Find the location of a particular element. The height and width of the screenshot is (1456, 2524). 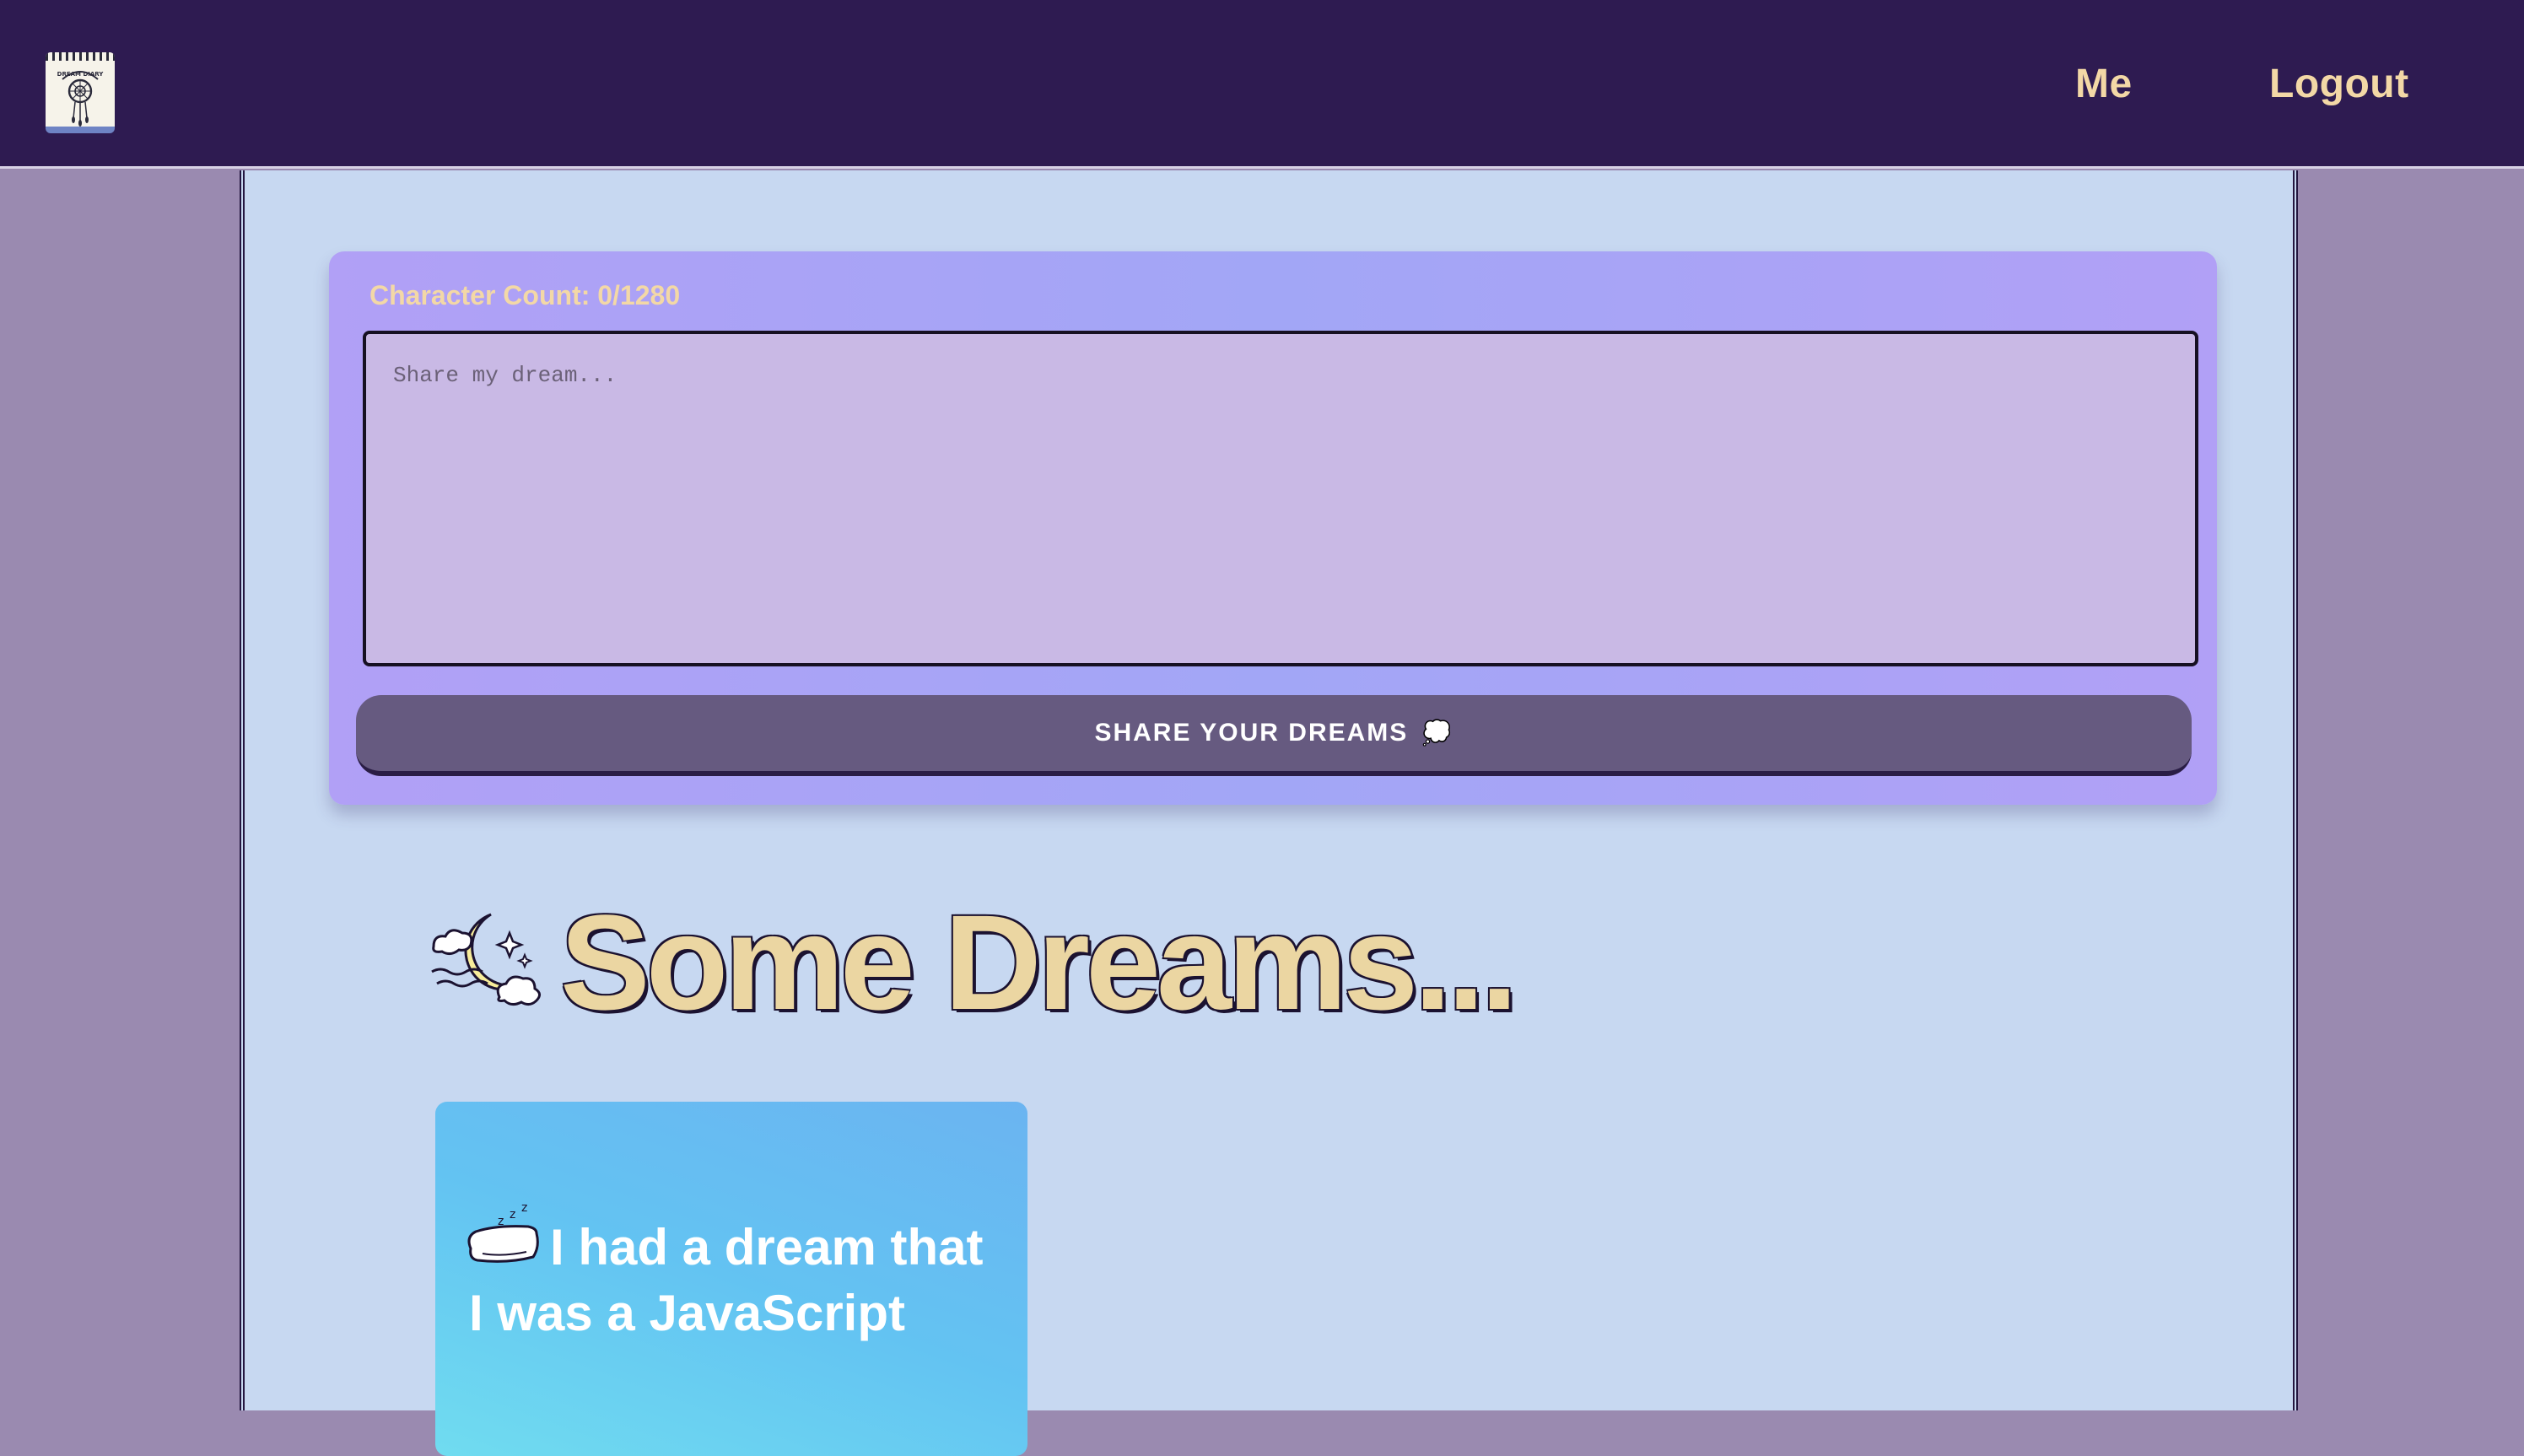

thought-bubble-icon: 💭 is located at coordinates (1437, 733).